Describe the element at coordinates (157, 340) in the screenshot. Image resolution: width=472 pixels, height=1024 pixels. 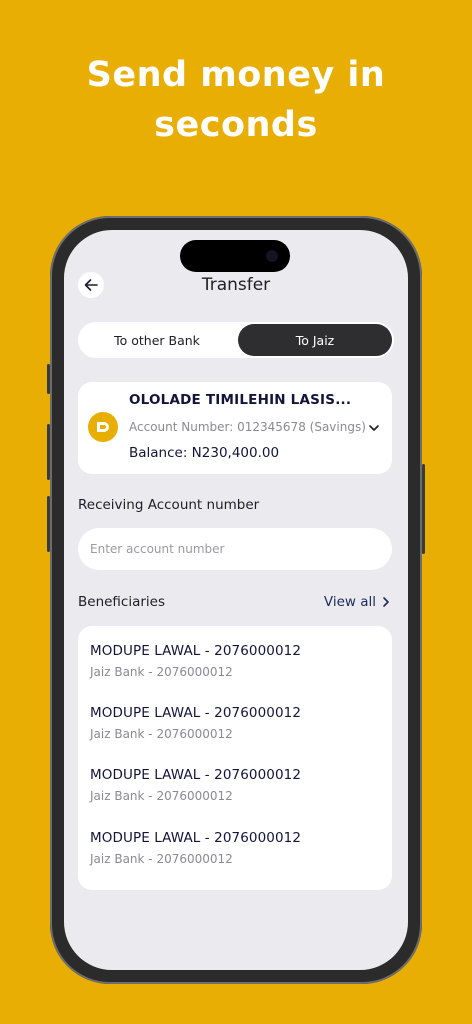
I see `tab-to-other-bank: To other Bank` at that location.